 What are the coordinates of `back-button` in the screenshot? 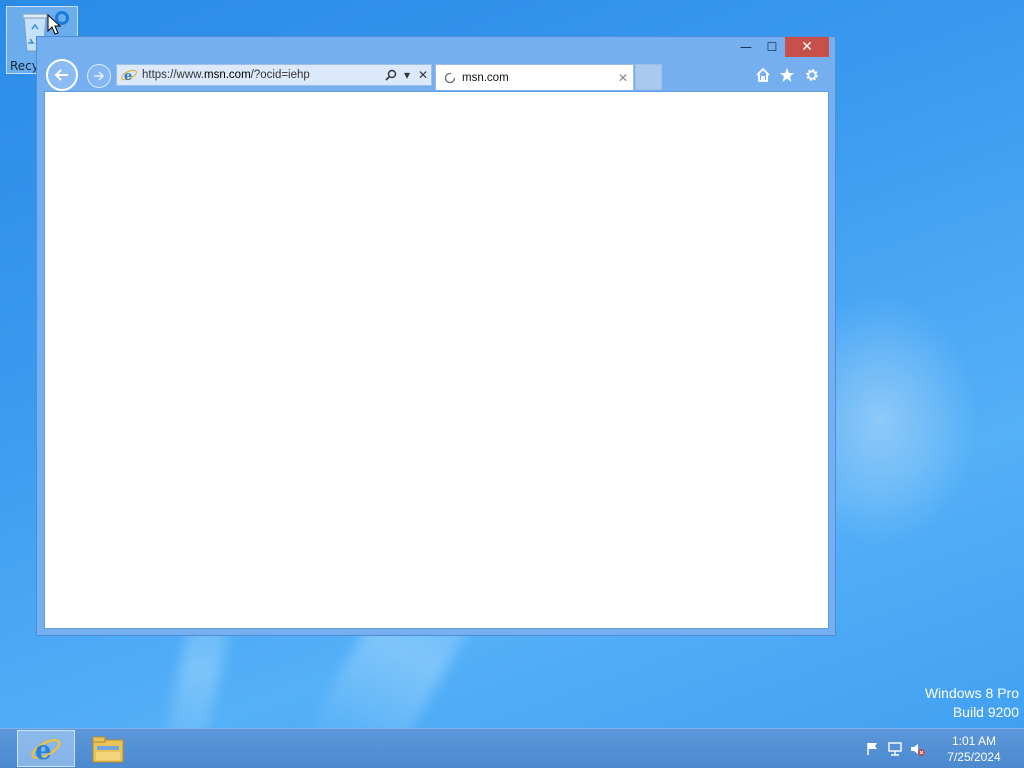 It's located at (62, 75).